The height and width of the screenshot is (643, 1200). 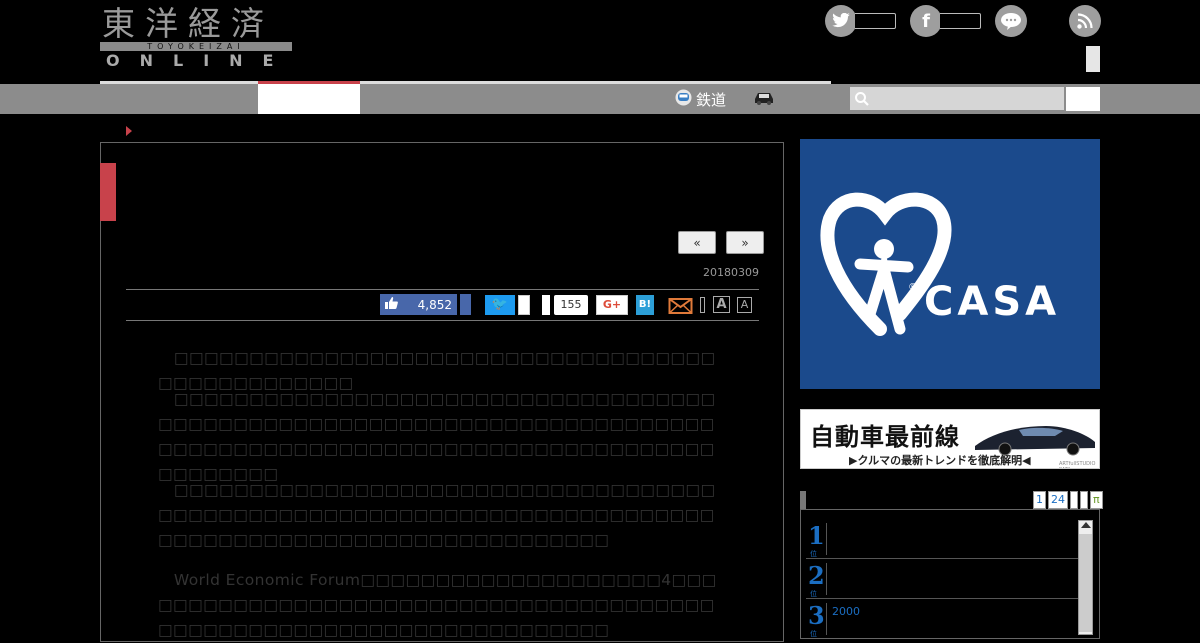 What do you see at coordinates (875, 21) in the screenshot?
I see `twitter-count` at bounding box center [875, 21].